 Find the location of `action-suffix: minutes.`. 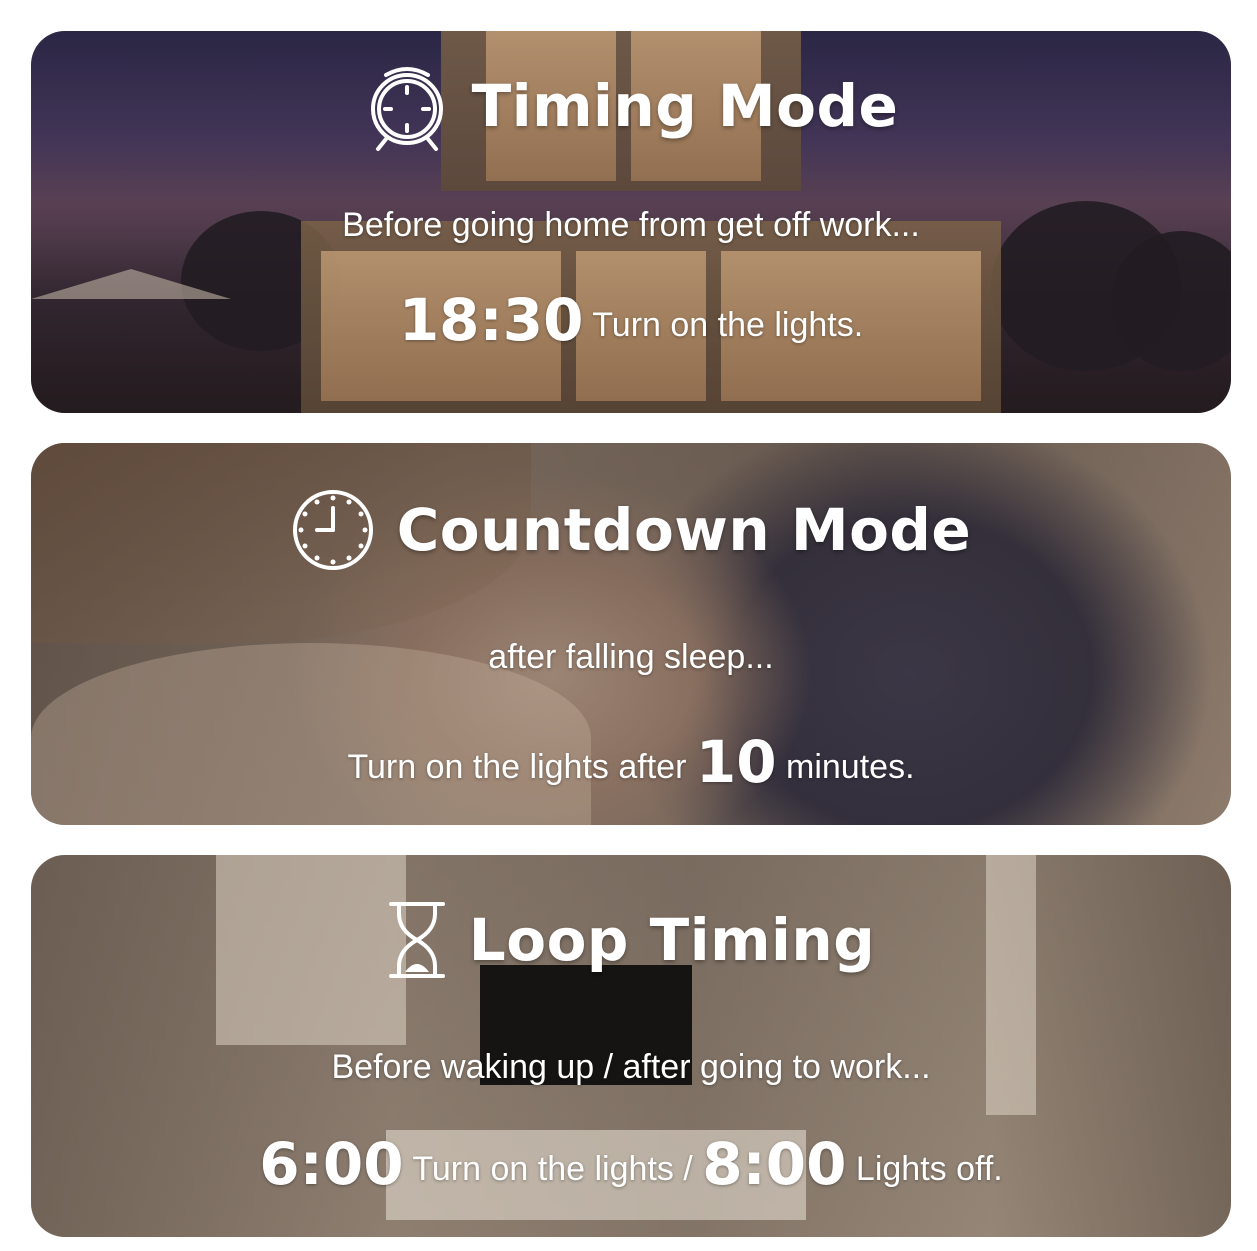

action-suffix: minutes. is located at coordinates (850, 767).